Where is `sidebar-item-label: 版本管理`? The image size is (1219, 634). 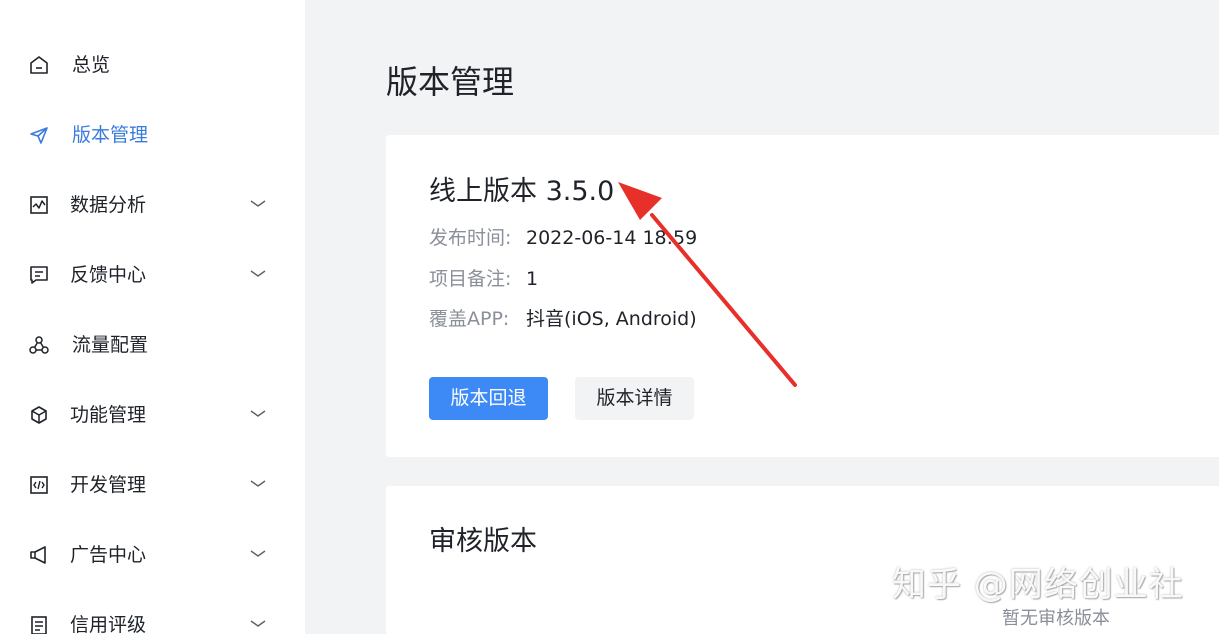 sidebar-item-label: 版本管理 is located at coordinates (110, 135).